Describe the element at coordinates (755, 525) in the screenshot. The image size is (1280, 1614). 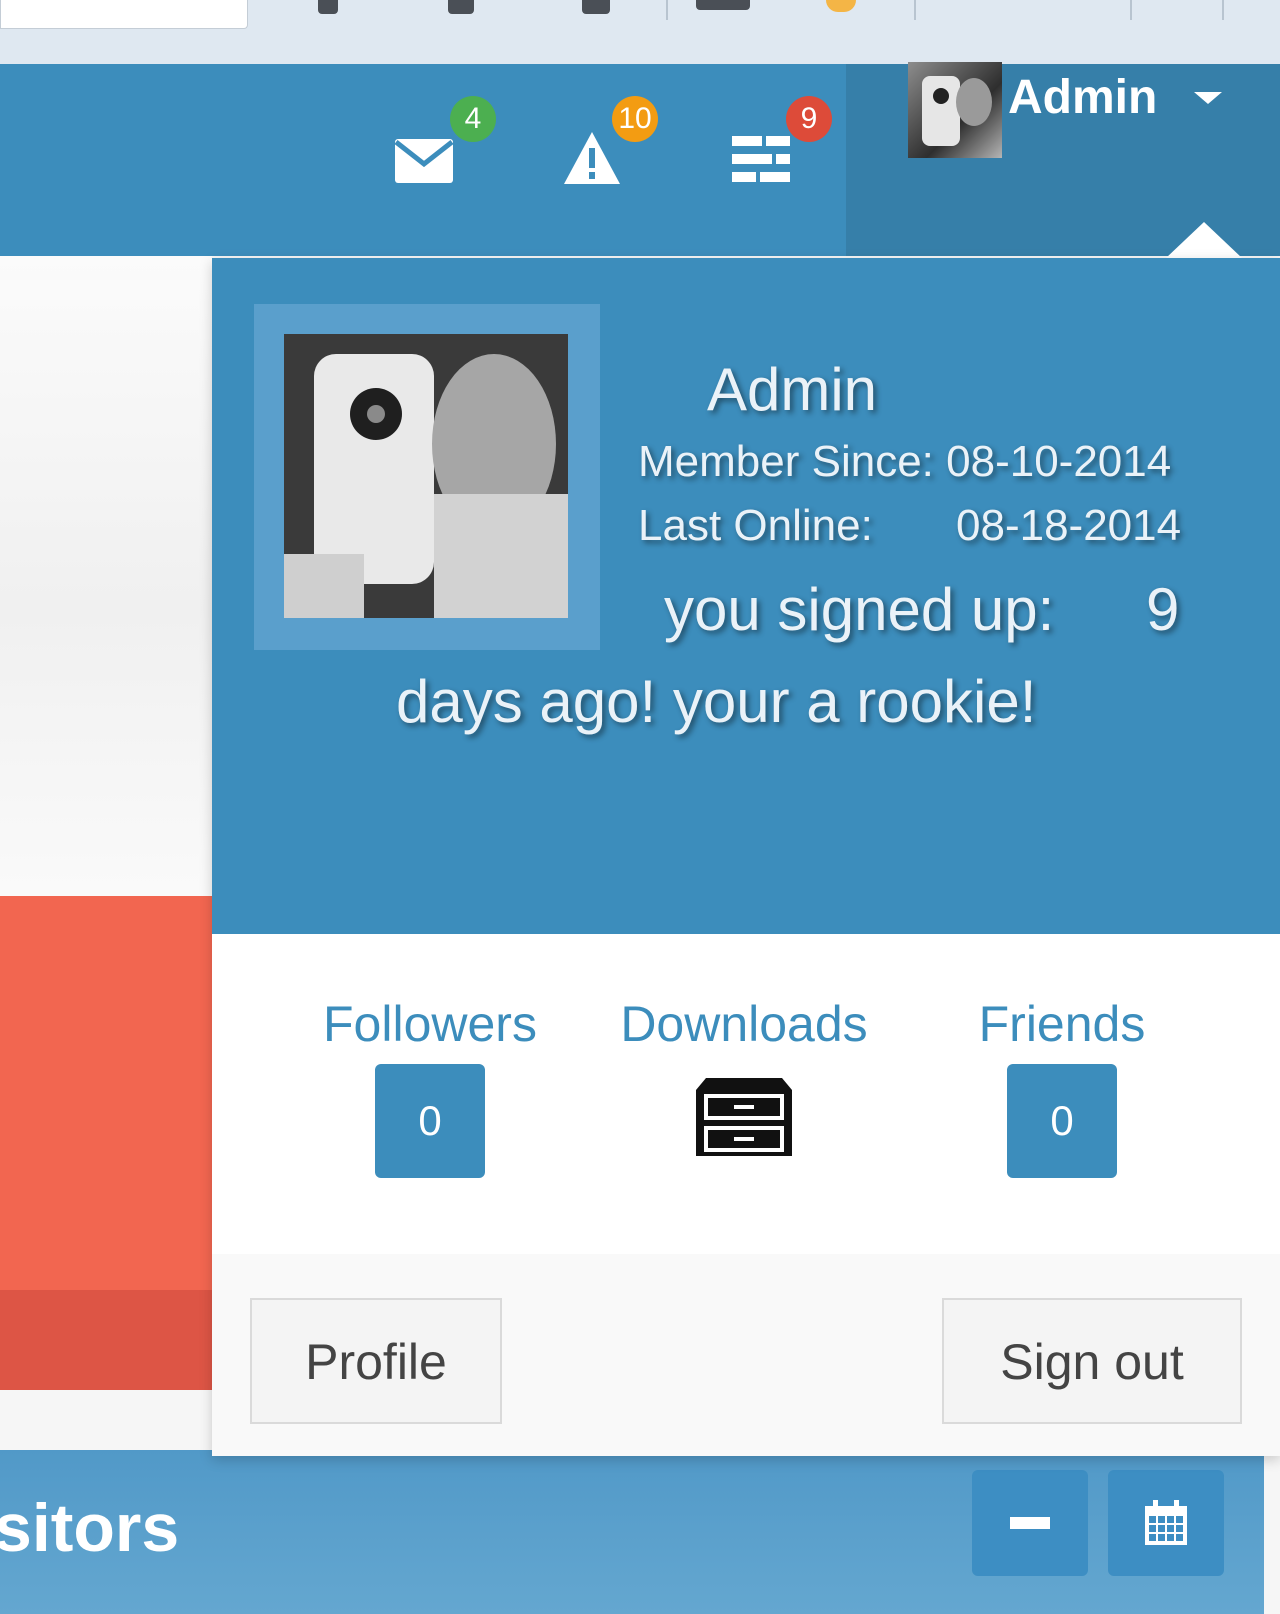
I see `last-online-label: Last Online:` at that location.